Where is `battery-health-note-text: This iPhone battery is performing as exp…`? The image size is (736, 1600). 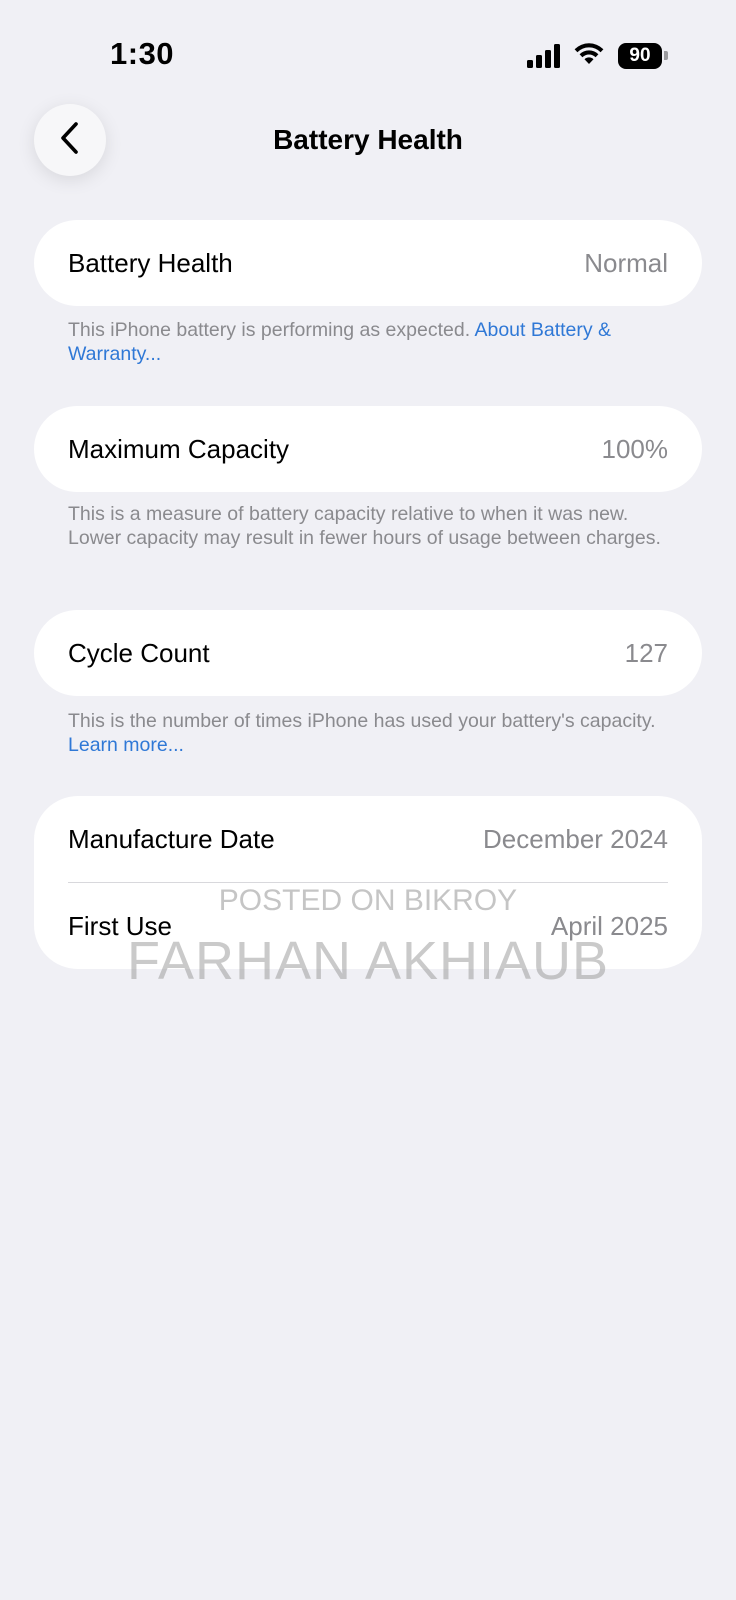 battery-health-note-text: This iPhone battery is performing as exp… is located at coordinates (271, 330).